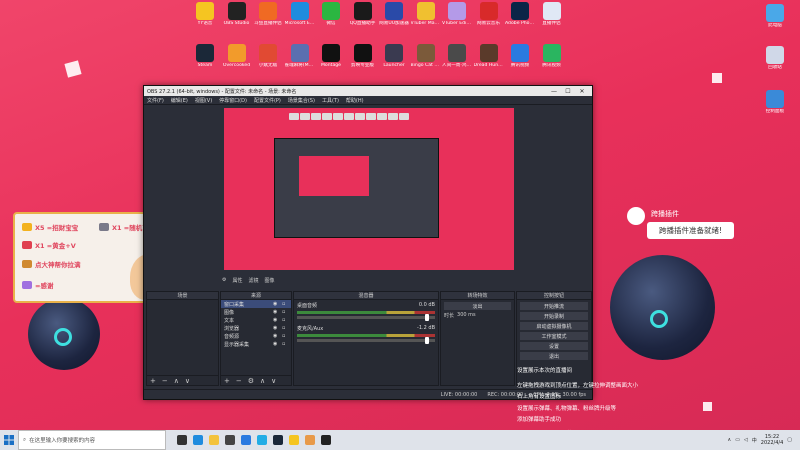 The width and height of the screenshot is (800, 450). What do you see at coordinates (233, 100) in the screenshot?
I see `menu-item: 停靠窗口(D)` at bounding box center [233, 100].